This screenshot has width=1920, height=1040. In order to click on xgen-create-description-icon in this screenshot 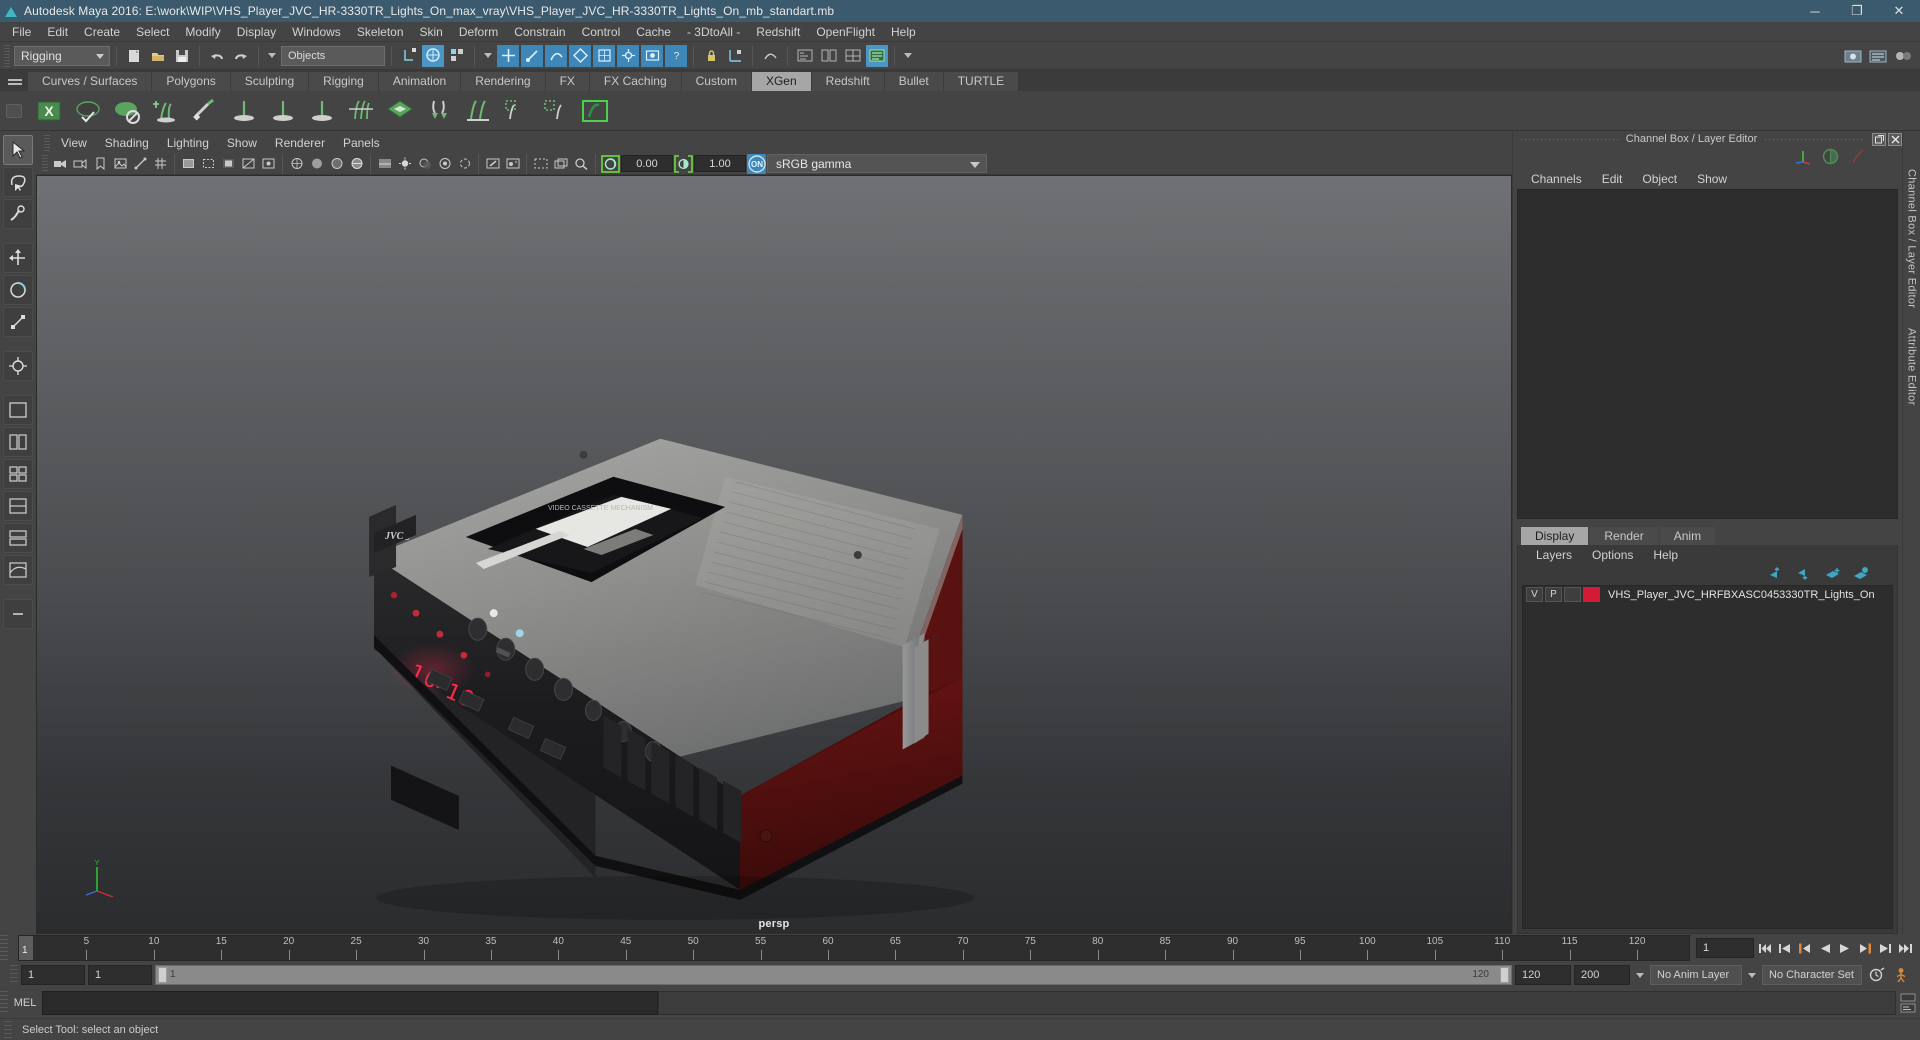, I will do `click(88, 111)`.